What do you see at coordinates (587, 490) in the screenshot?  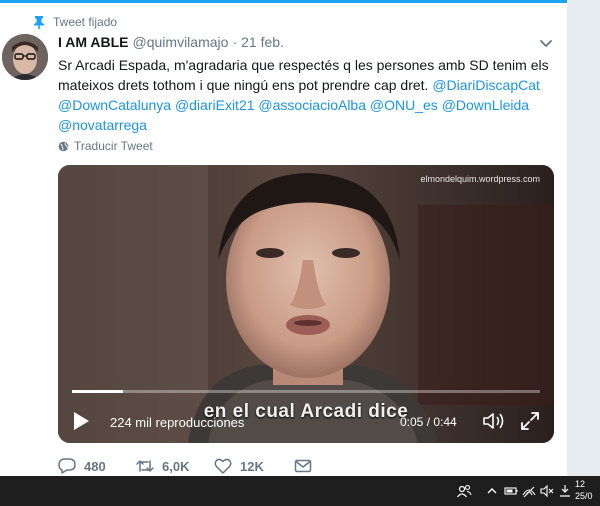 I see `taskbar-clock: 12 25/0` at bounding box center [587, 490].